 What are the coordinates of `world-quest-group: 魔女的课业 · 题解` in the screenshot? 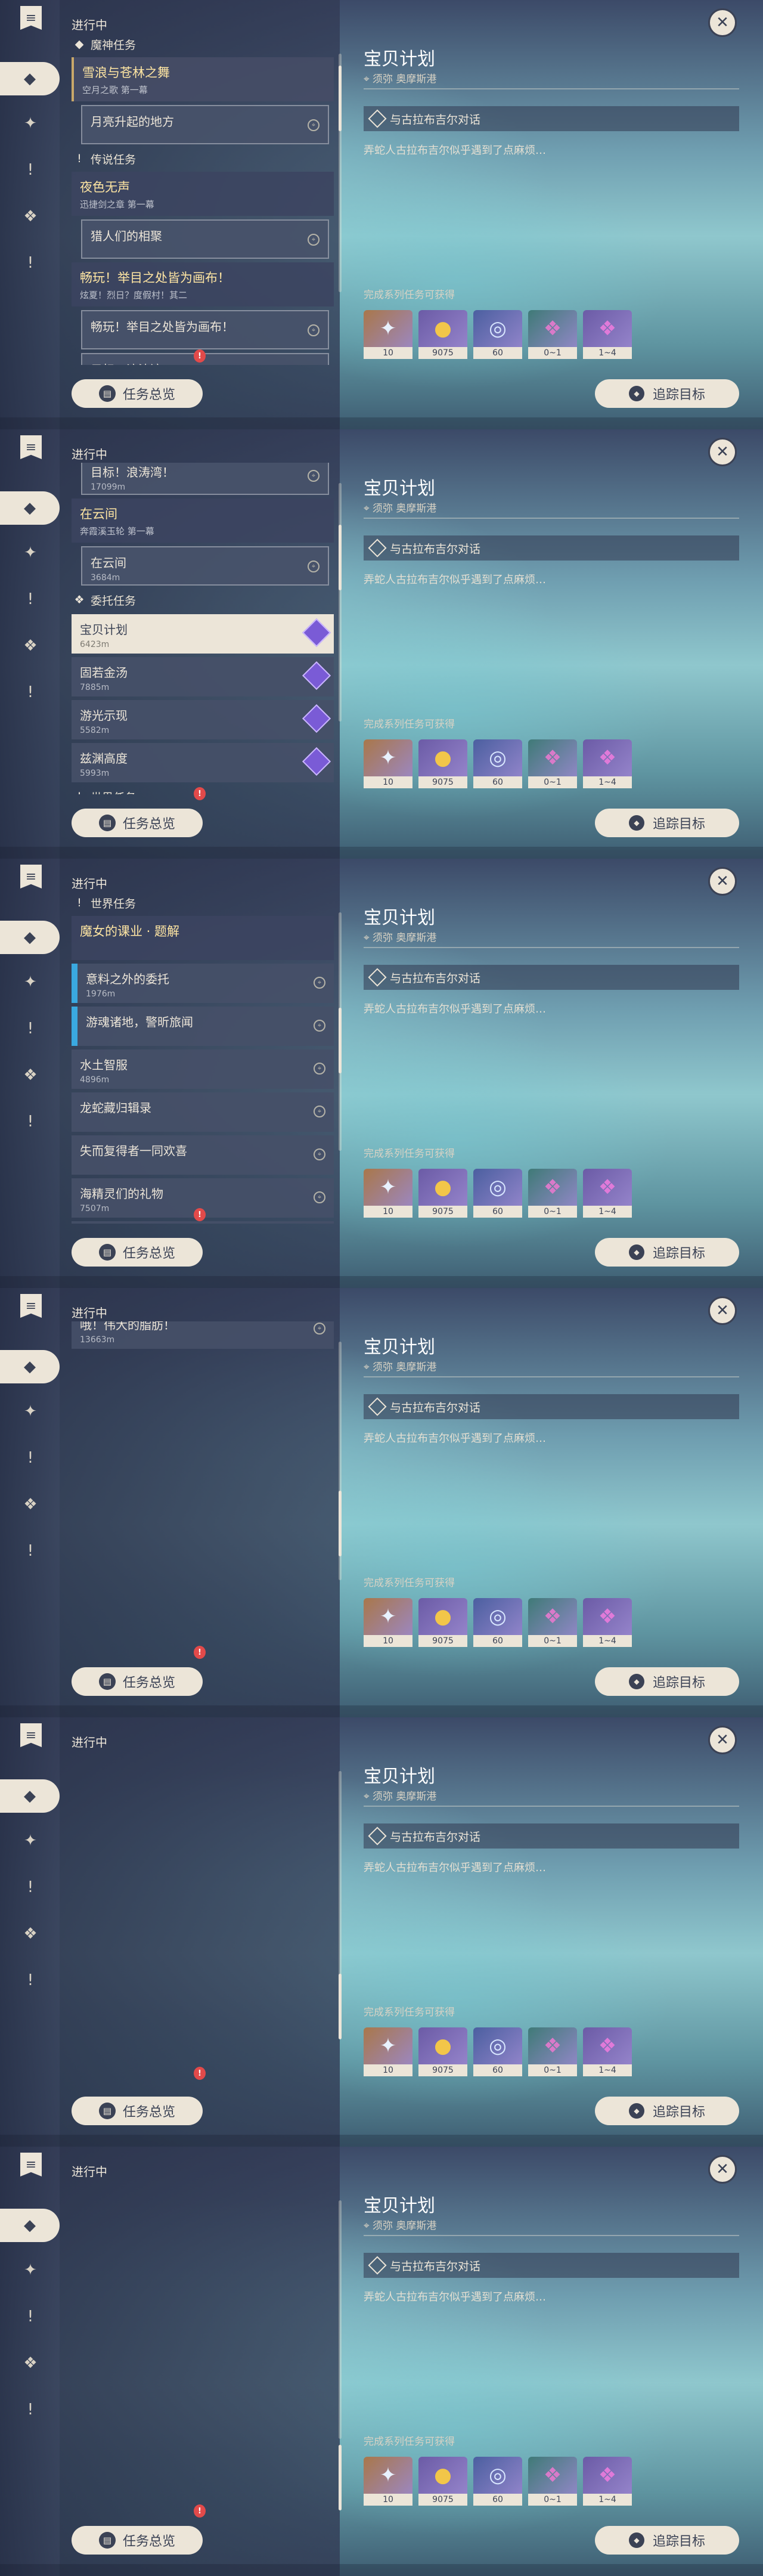 It's located at (203, 938).